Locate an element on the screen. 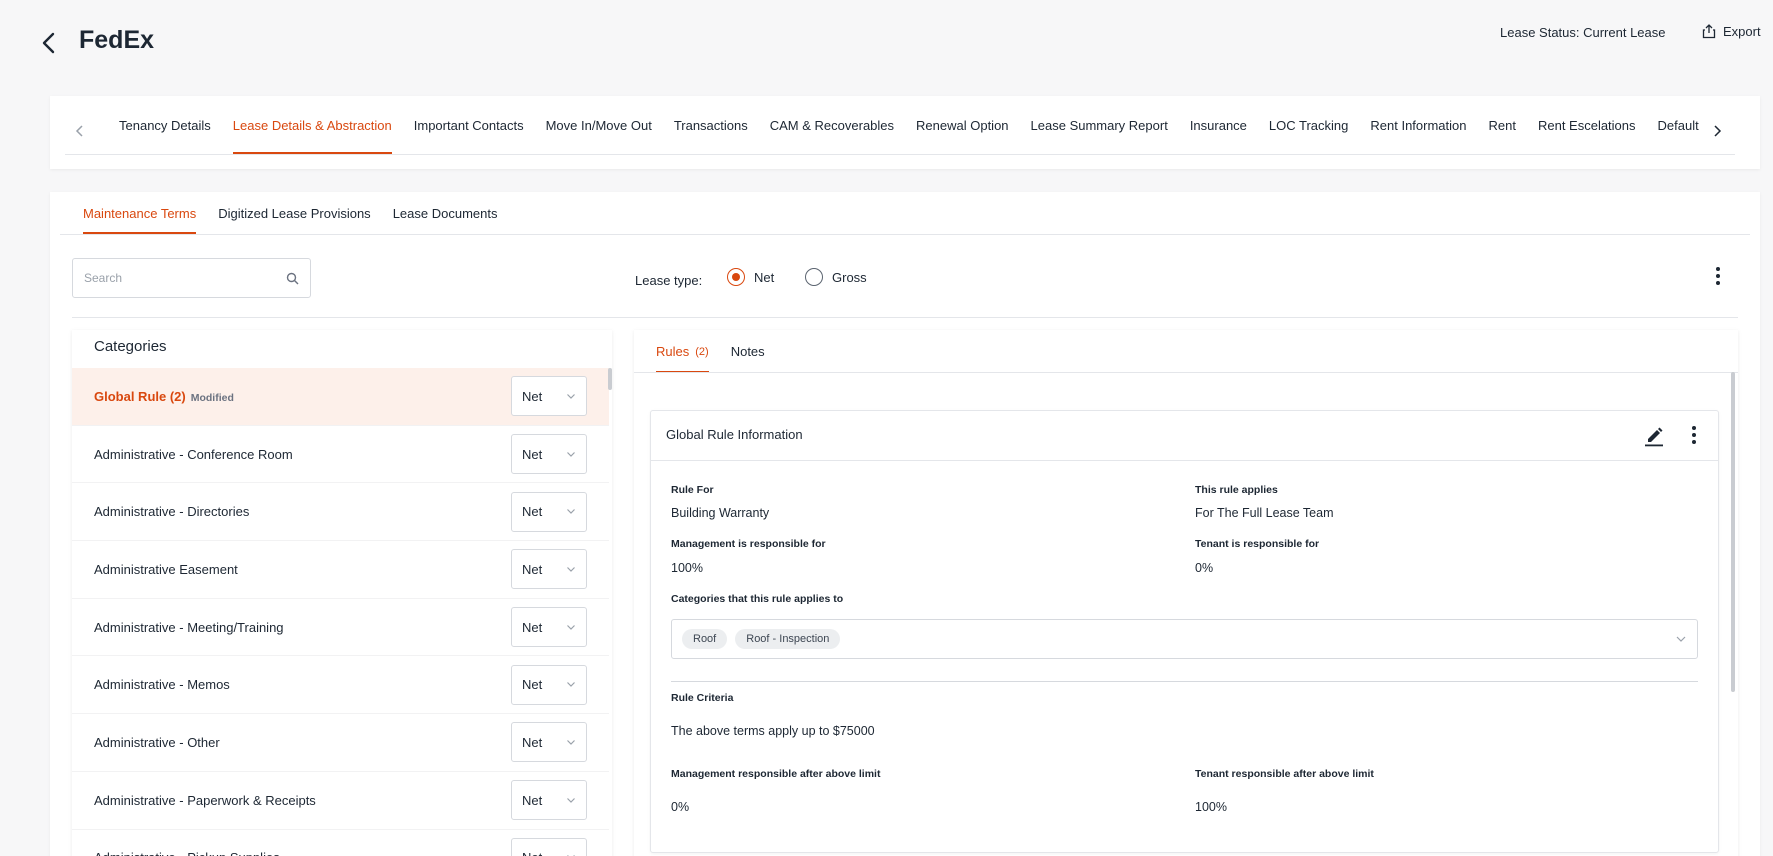 The width and height of the screenshot is (1773, 856). tenant-responsible-value: 0% is located at coordinates (1204, 568).